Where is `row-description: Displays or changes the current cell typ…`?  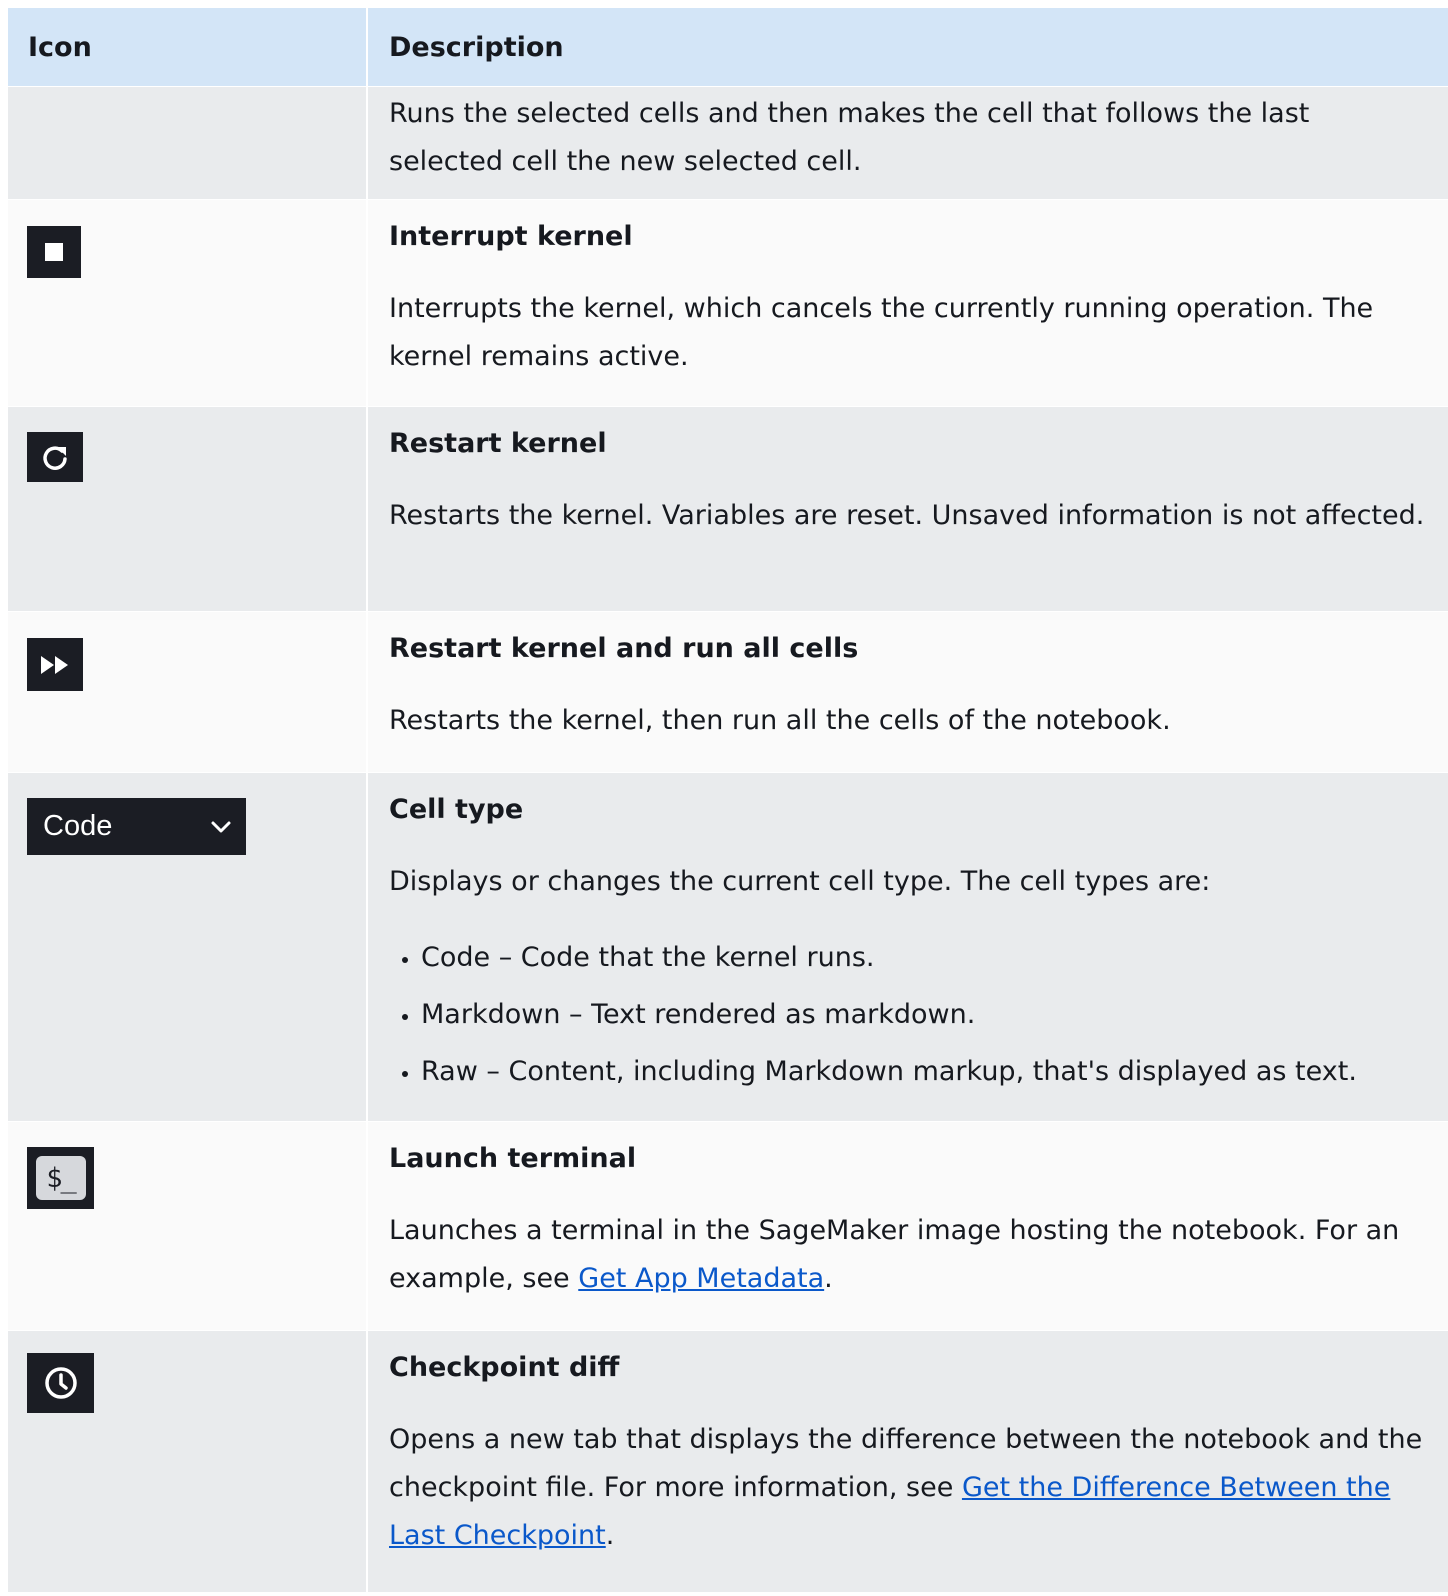
row-description: Displays or changes the current cell typ… is located at coordinates (800, 881).